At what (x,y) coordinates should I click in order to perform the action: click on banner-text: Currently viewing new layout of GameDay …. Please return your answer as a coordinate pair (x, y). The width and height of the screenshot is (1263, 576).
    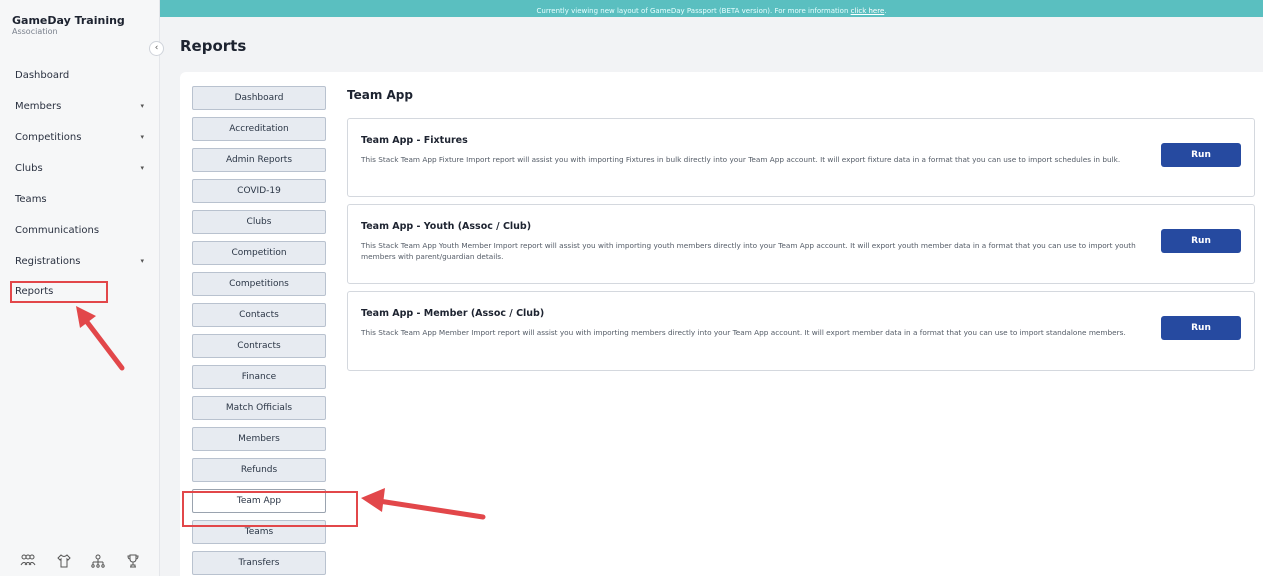
    Looking at the image, I should click on (693, 11).